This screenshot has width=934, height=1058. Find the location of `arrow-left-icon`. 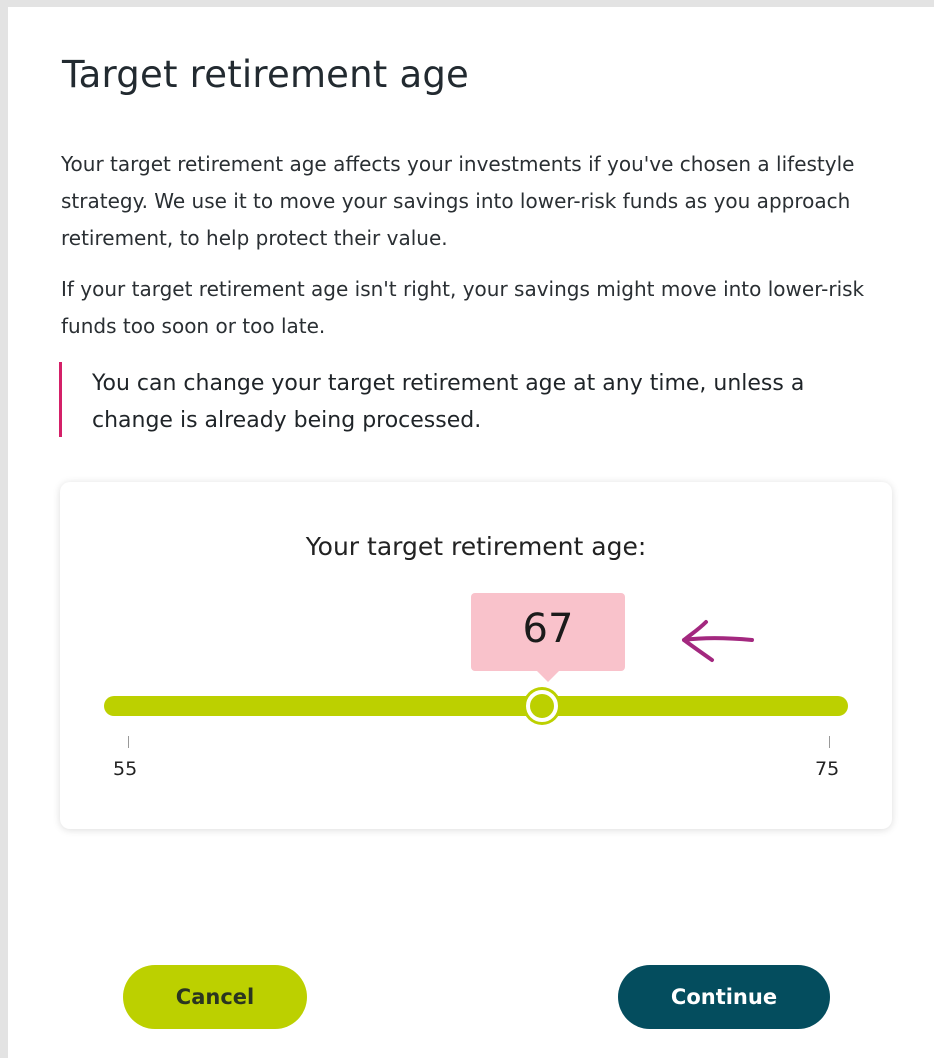

arrow-left-icon is located at coordinates (718, 641).